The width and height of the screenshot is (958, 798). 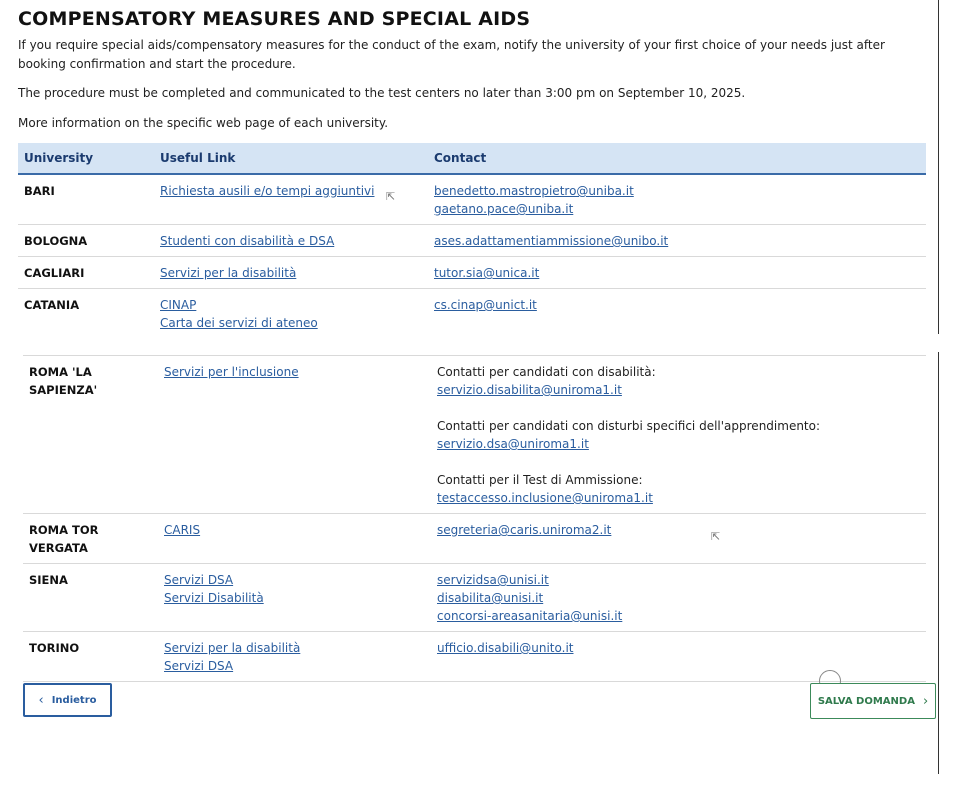 I want to click on back-button: ‹ Indietro, so click(x=67, y=700).